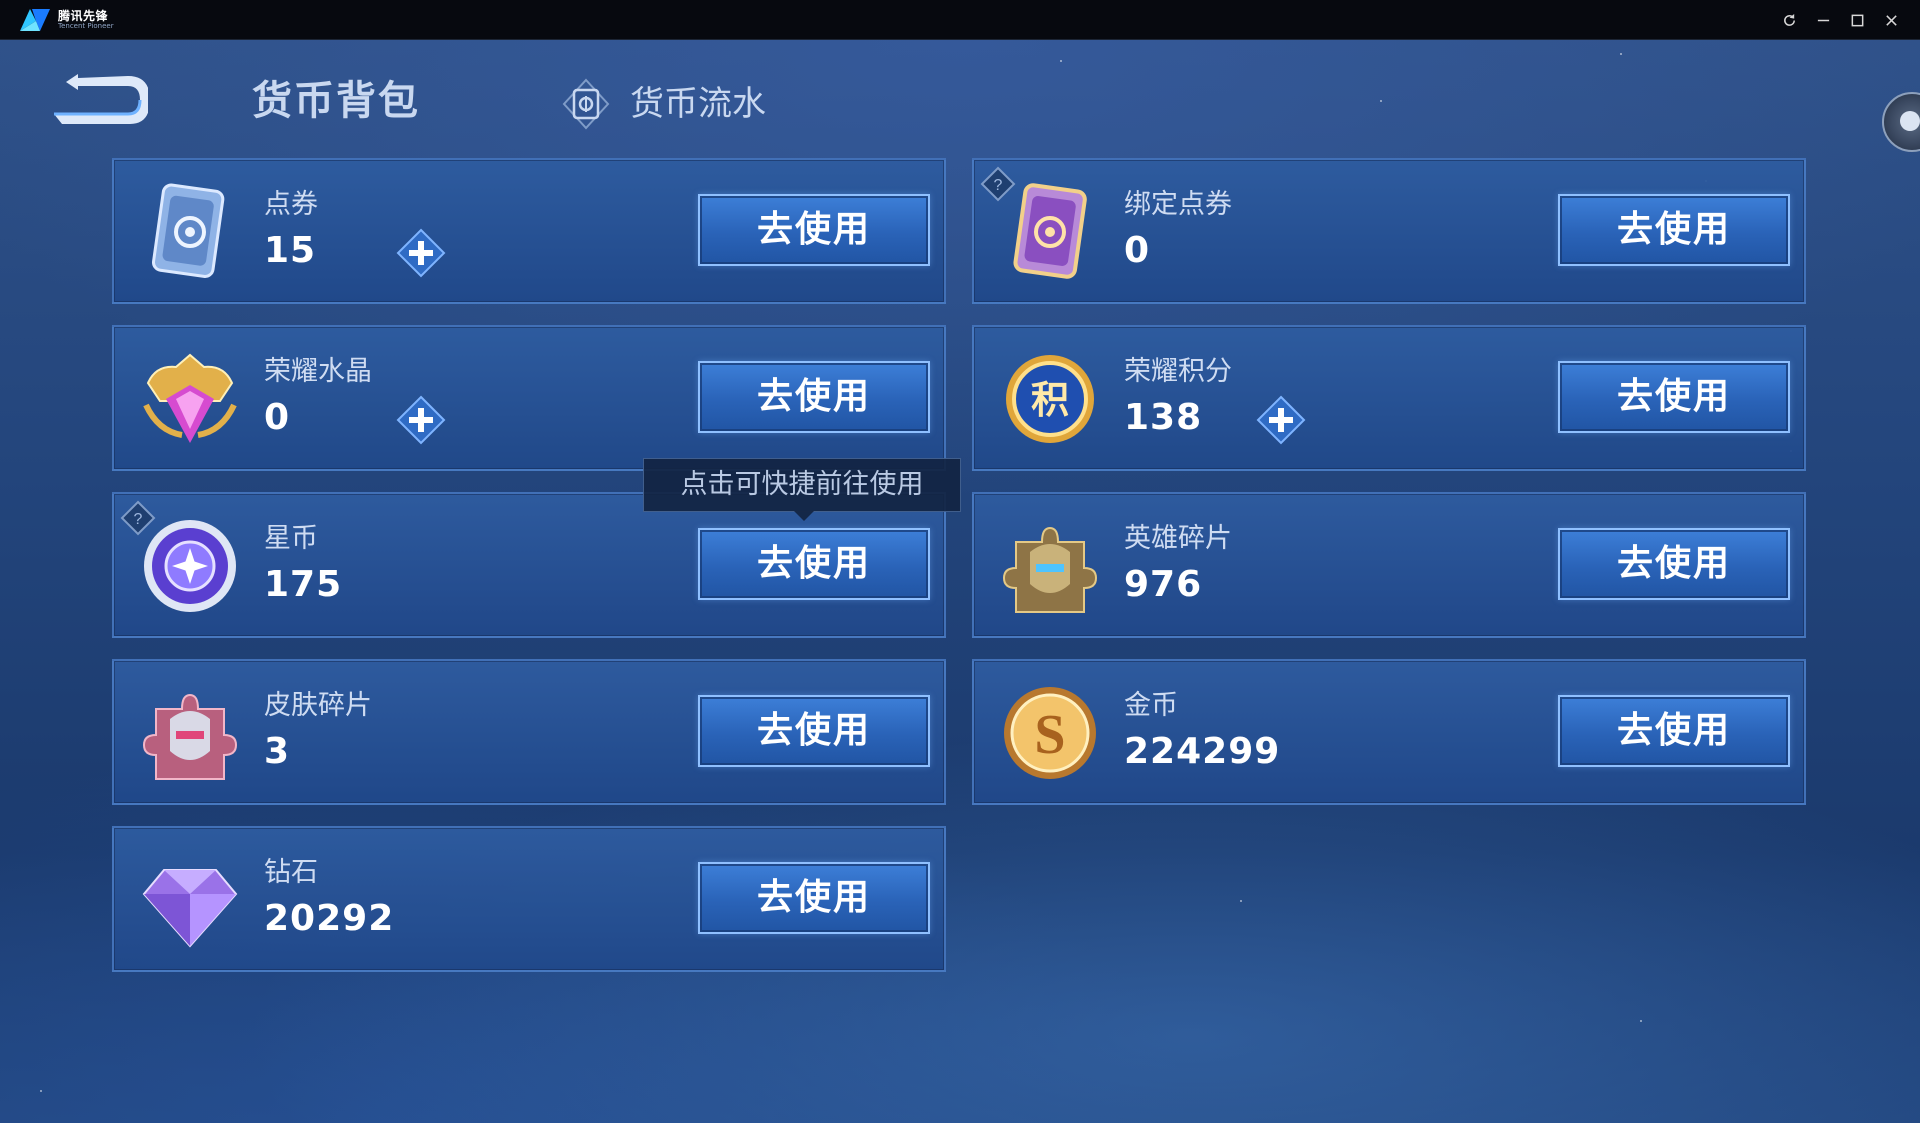 The image size is (1920, 1123). I want to click on use-skin-fragment-button: 去使用, so click(814, 731).